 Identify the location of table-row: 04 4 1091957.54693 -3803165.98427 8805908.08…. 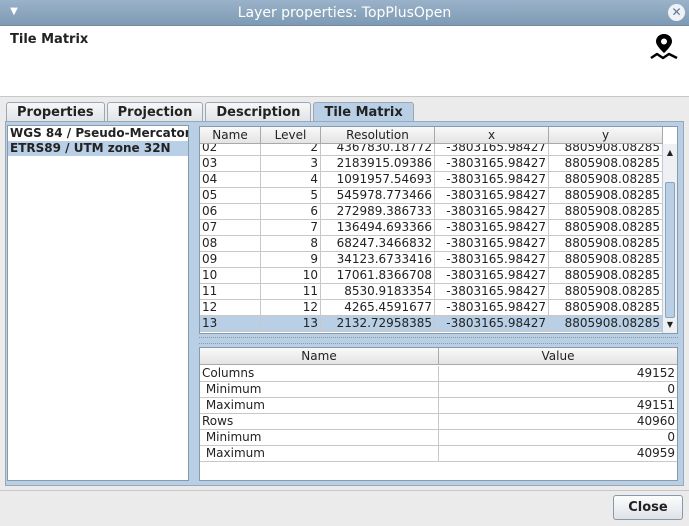
(431, 180).